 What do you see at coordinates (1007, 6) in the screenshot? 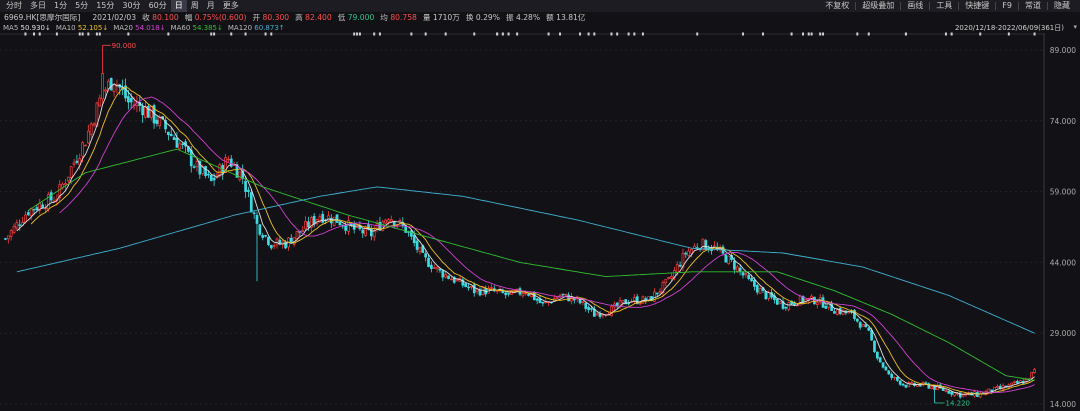
I see `tool-button-5: F9` at bounding box center [1007, 6].